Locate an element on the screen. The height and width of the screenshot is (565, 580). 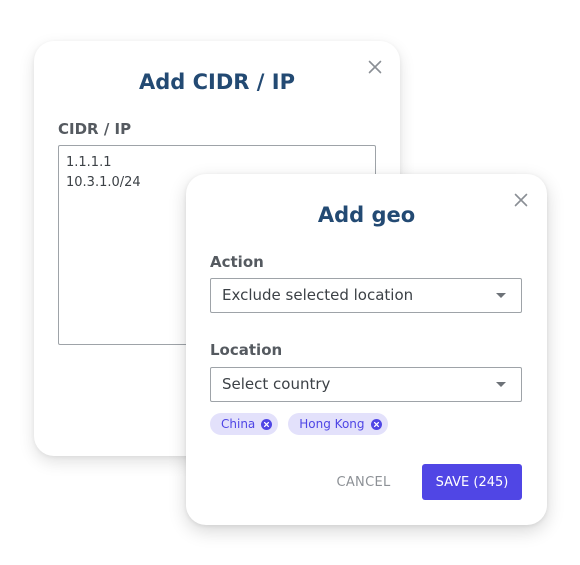
location-chip: Hong Kong is located at coordinates (338, 424).